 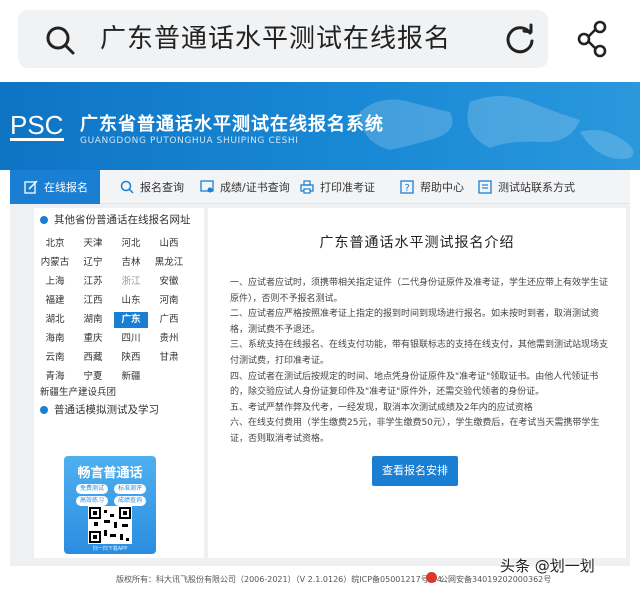 What do you see at coordinates (169, 320) in the screenshot?
I see `province-link: 广西` at bounding box center [169, 320].